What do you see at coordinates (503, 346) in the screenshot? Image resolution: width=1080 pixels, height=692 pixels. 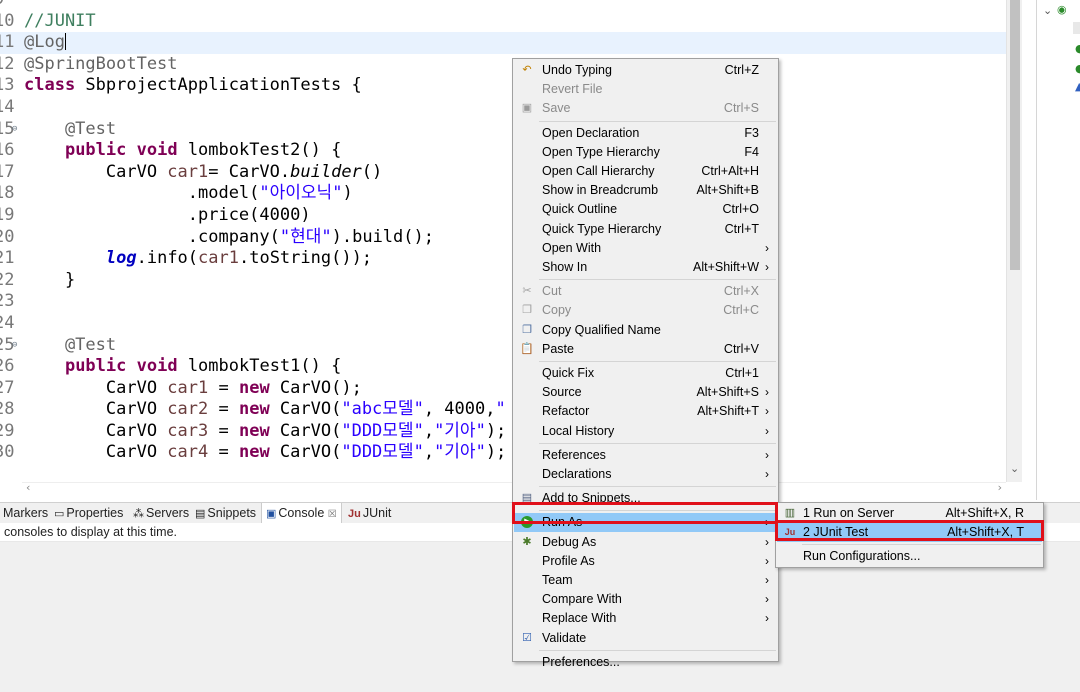 I see `code-line: 25⊖ @Test` at bounding box center [503, 346].